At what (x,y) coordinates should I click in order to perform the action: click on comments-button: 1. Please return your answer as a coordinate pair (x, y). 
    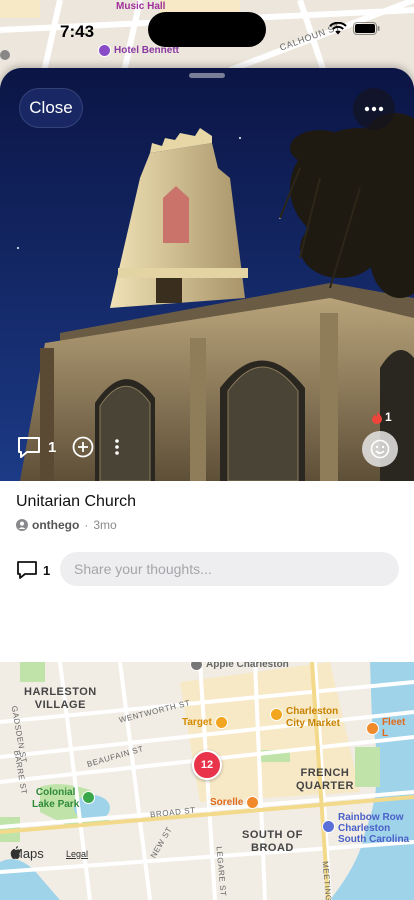
    Looking at the image, I should click on (33, 570).